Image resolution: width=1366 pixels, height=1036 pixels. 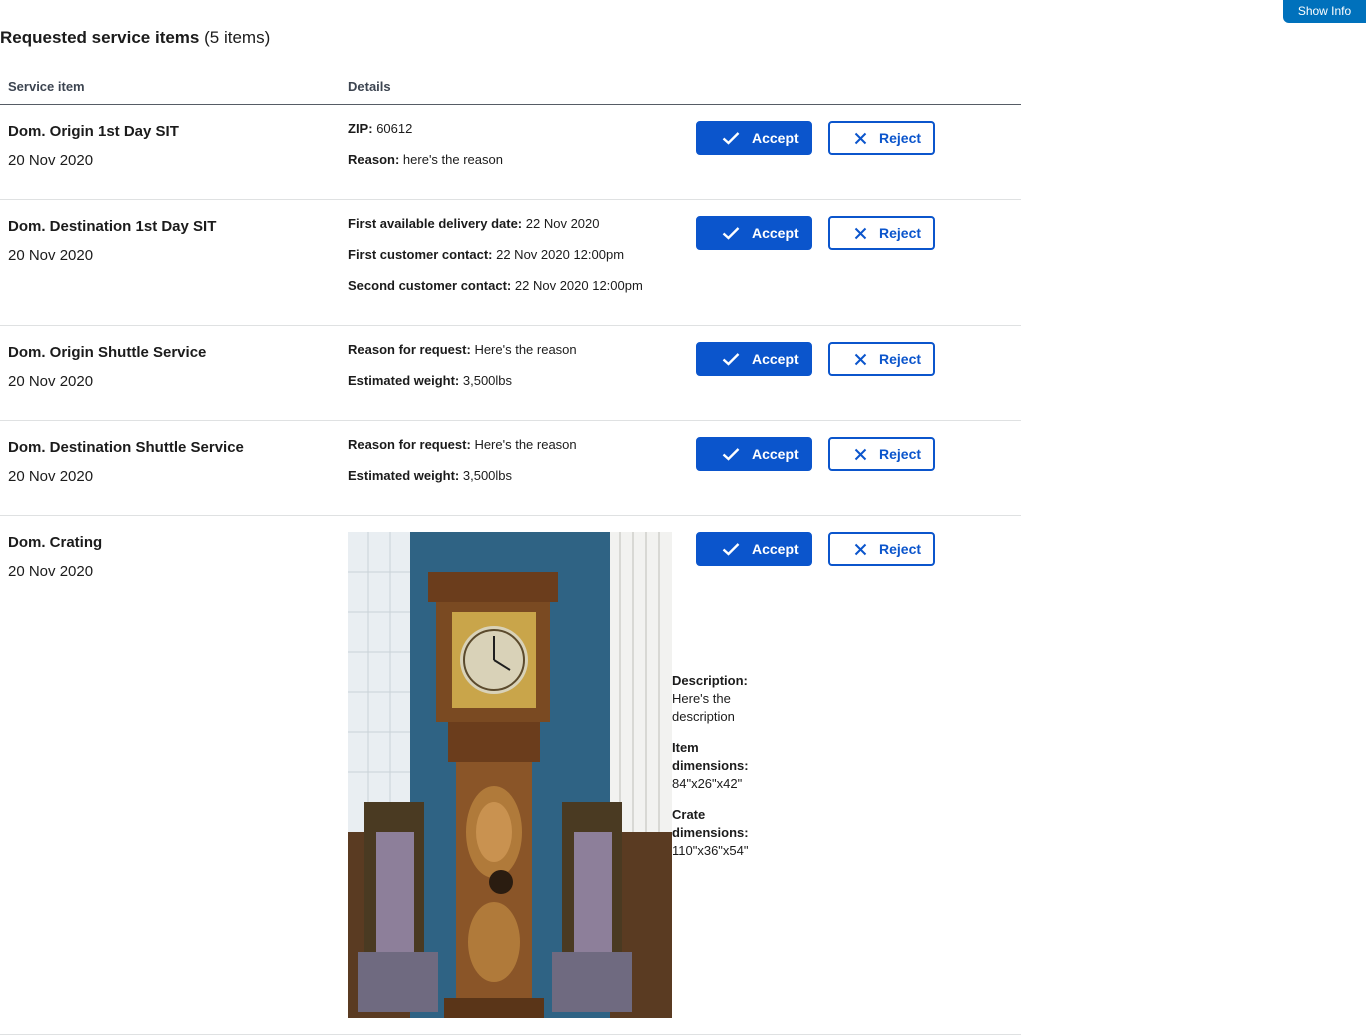 What do you see at coordinates (430, 285) in the screenshot?
I see `detail-label: Second customer contact:` at bounding box center [430, 285].